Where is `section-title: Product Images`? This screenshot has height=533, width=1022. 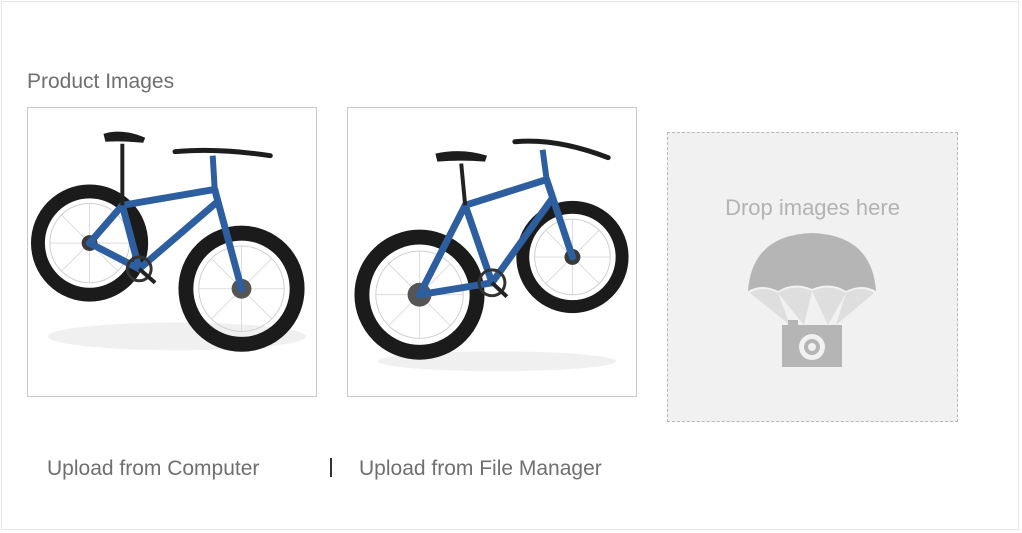
section-title: Product Images is located at coordinates (101, 81).